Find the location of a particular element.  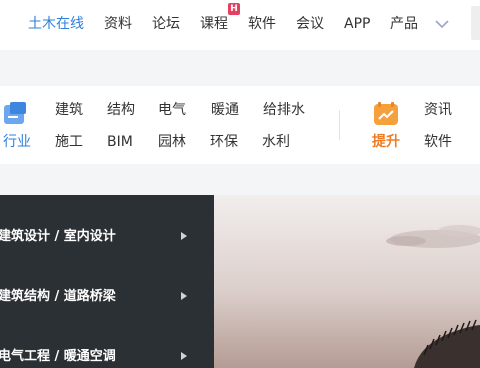

industry-link: 水利 is located at coordinates (276, 142).